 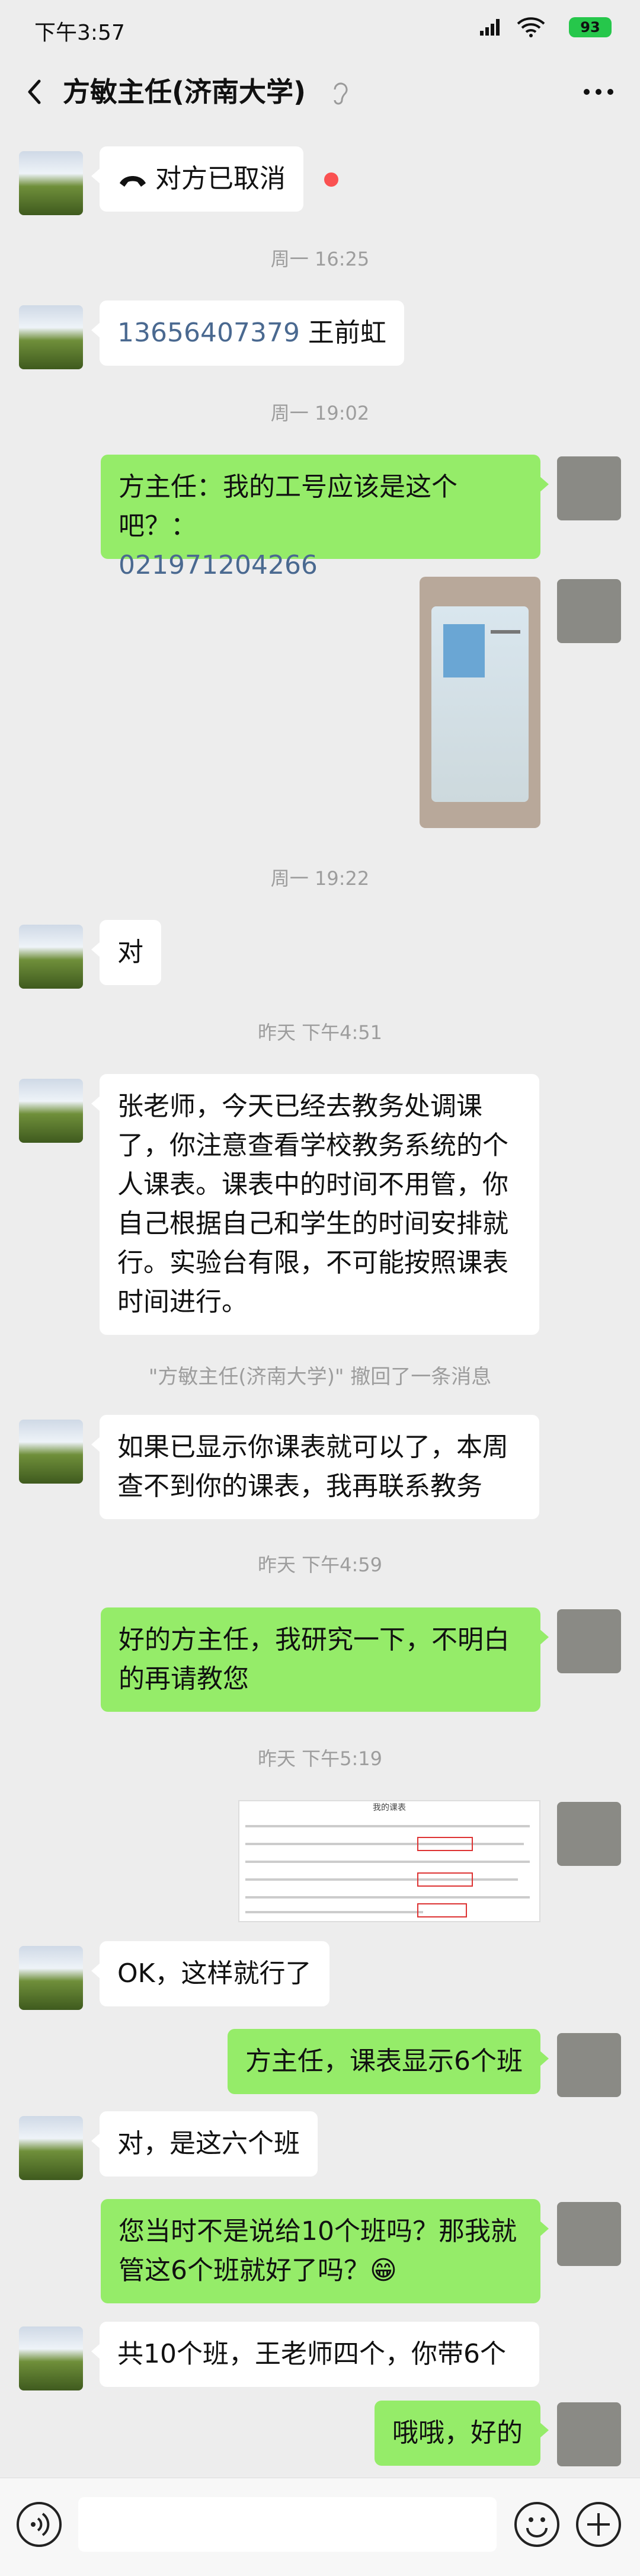 I want to click on message-bubble: 共10个班，王老师四个，你带6个, so click(x=315, y=2354).